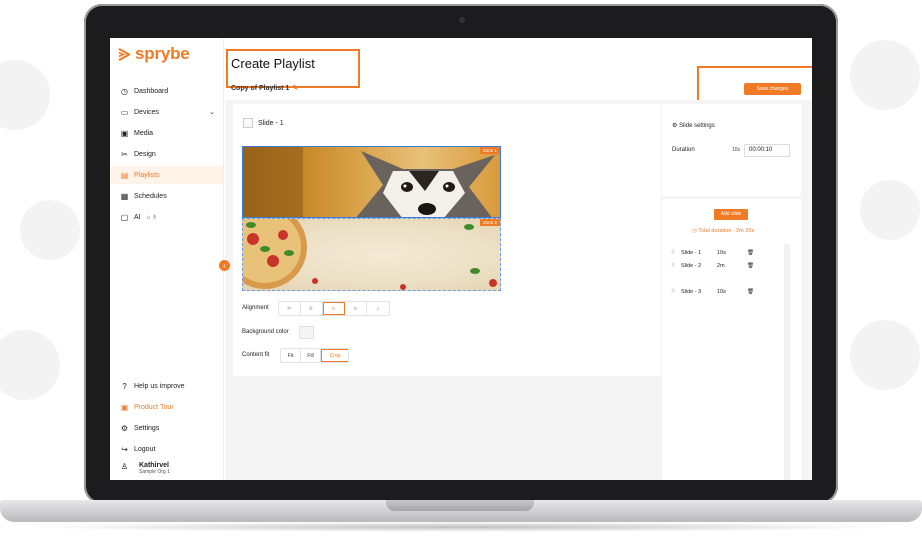 The image size is (922, 540). Describe the element at coordinates (312, 308) in the screenshot. I see `align-center-icon: ⊪` at that location.